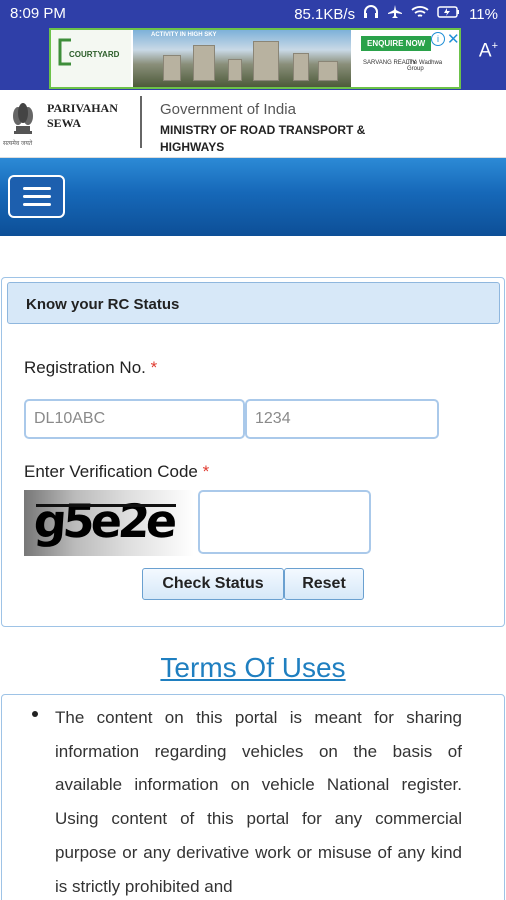 Image resolution: width=506 pixels, height=900 pixels. What do you see at coordinates (449, 14) in the screenshot?
I see `battery-icon` at bounding box center [449, 14].